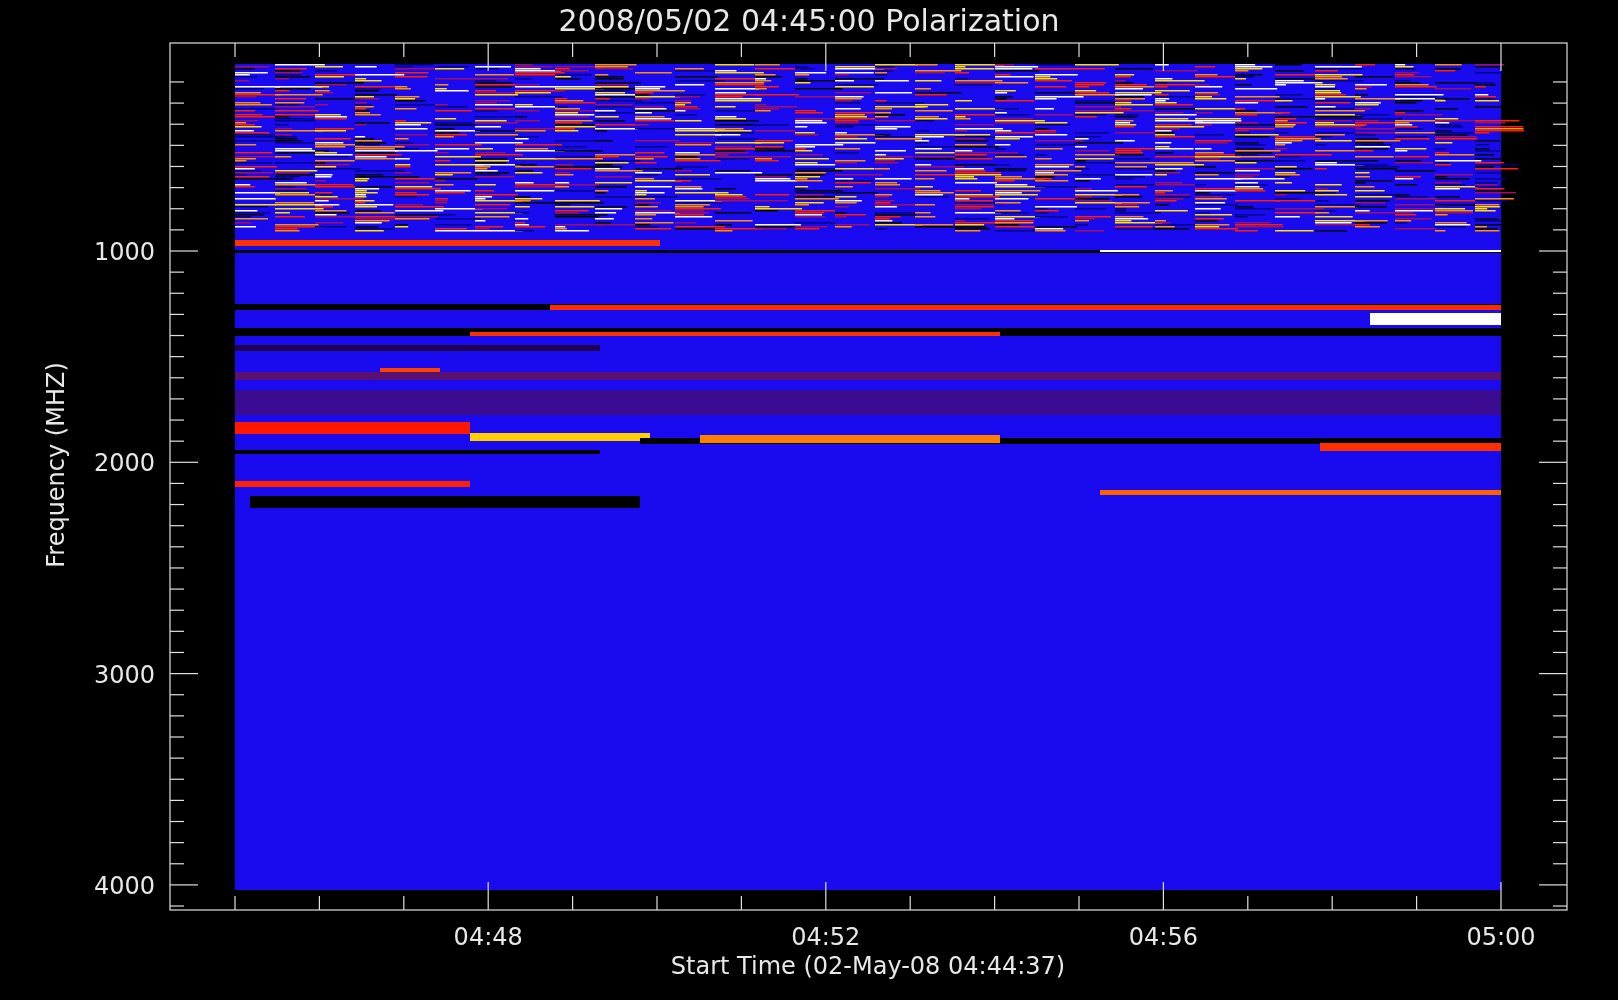 This screenshot has height=1000, width=1618. Describe the element at coordinates (124, 674) in the screenshot. I see `y-tick-label: 3000` at that location.